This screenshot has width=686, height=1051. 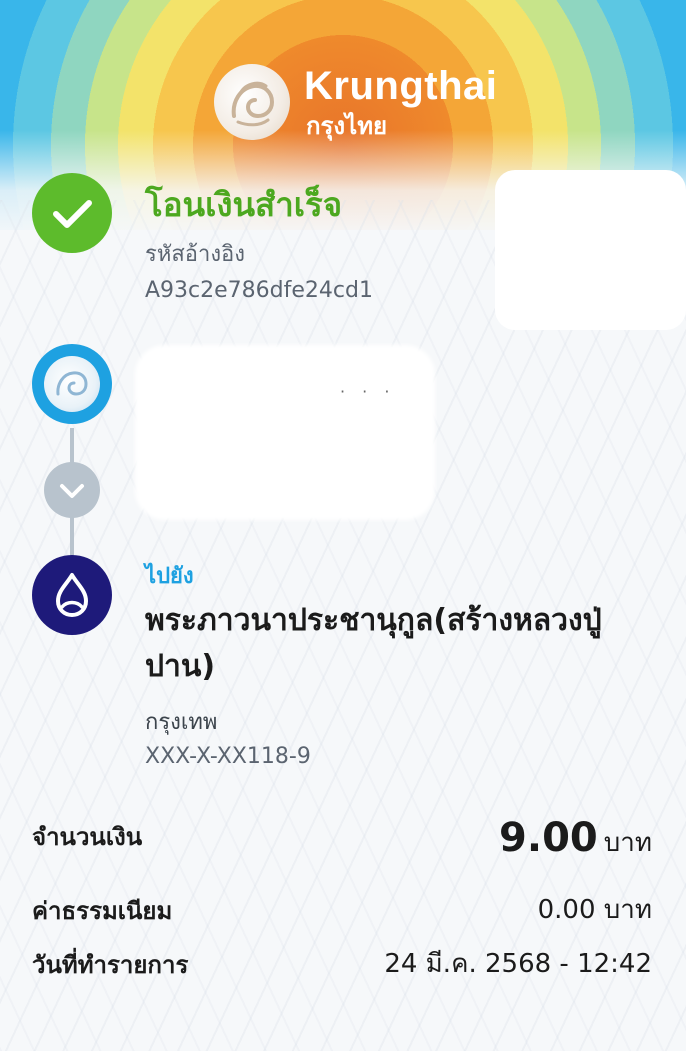 I want to click on recipient-label: ไปยัง, so click(x=169, y=576).